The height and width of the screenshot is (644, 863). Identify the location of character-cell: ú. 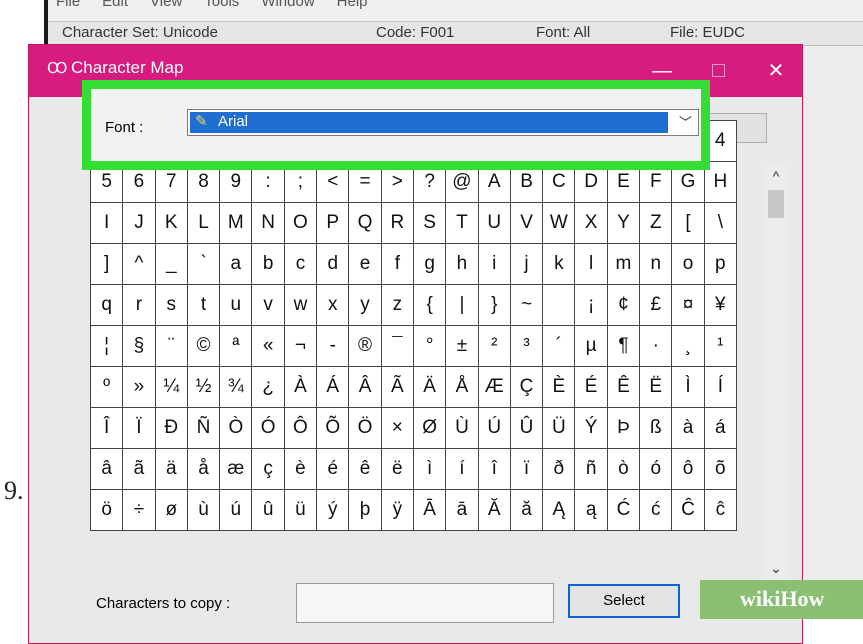
(236, 510).